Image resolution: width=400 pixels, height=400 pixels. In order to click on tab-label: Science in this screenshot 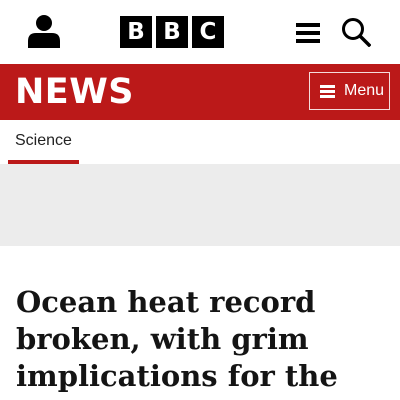, I will do `click(43, 140)`.